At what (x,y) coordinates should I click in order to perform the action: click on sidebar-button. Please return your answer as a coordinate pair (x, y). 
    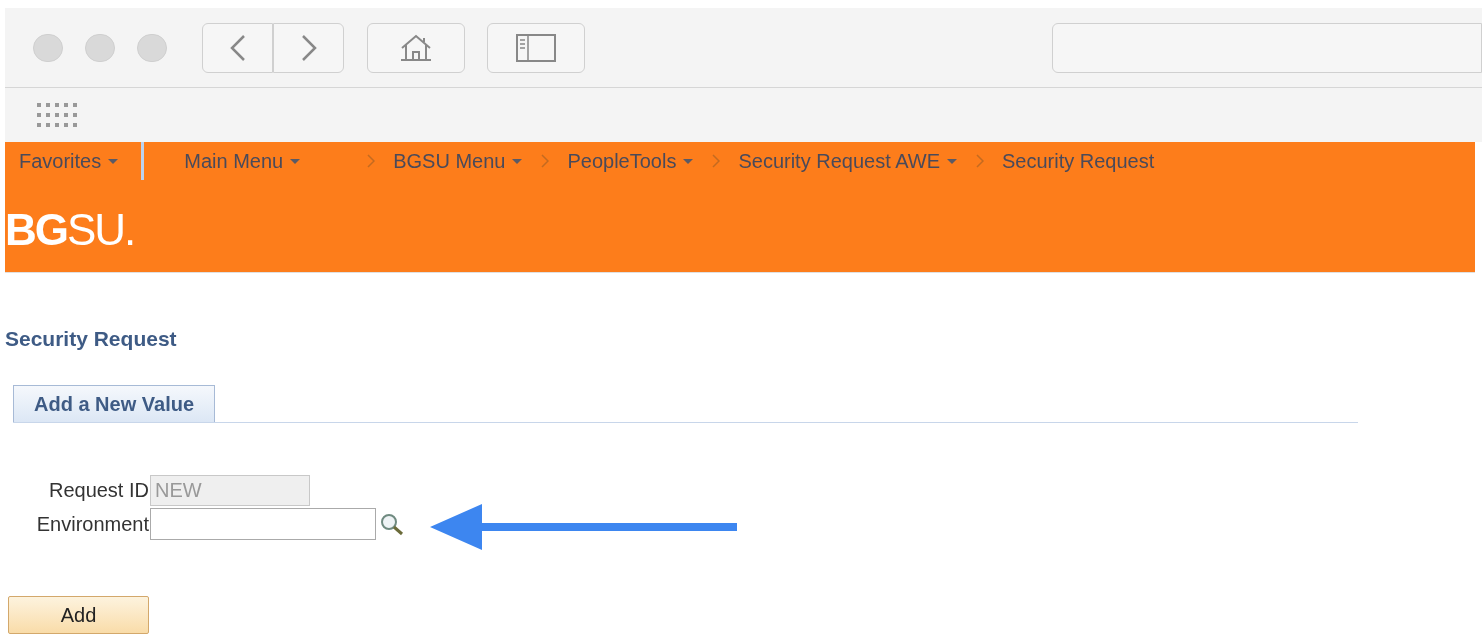
    Looking at the image, I should click on (536, 47).